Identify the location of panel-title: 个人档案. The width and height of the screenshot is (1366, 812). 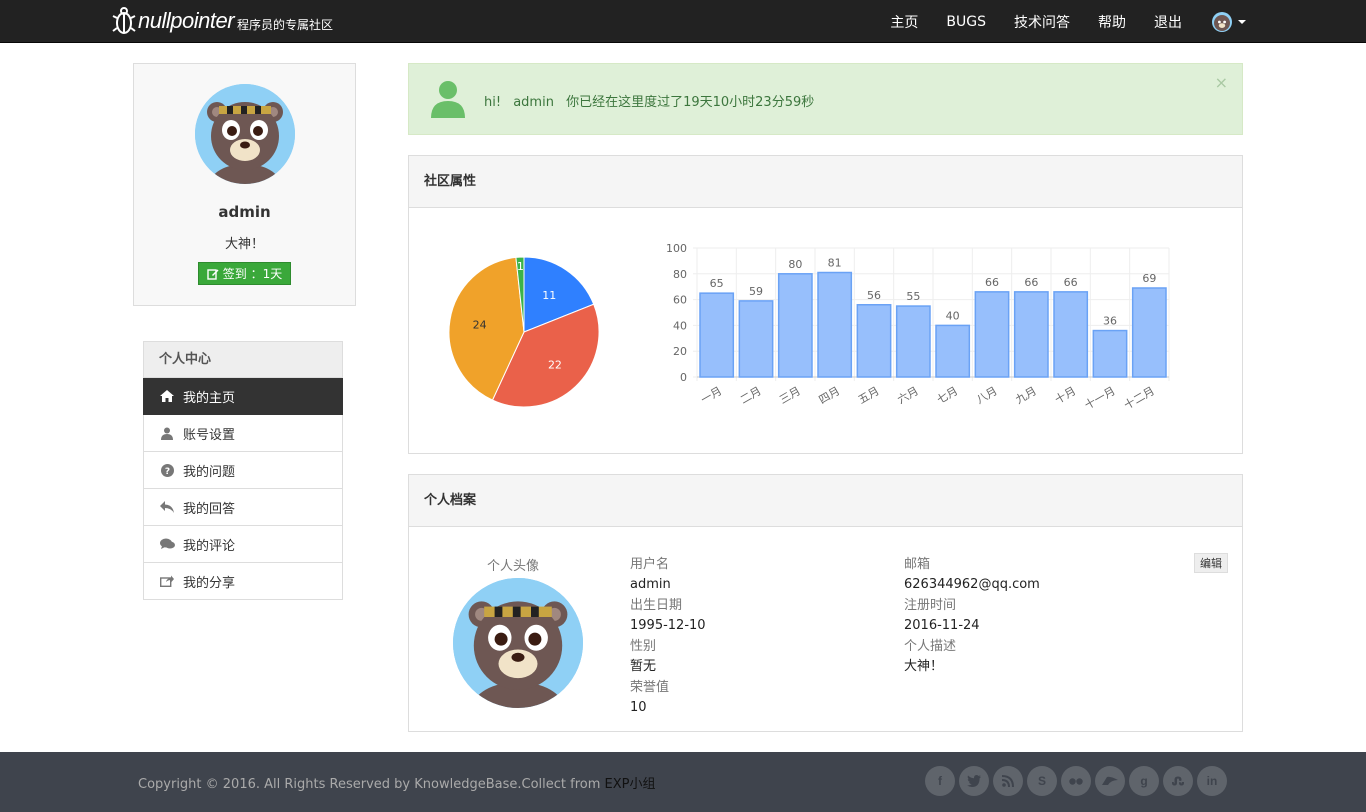
(825, 501).